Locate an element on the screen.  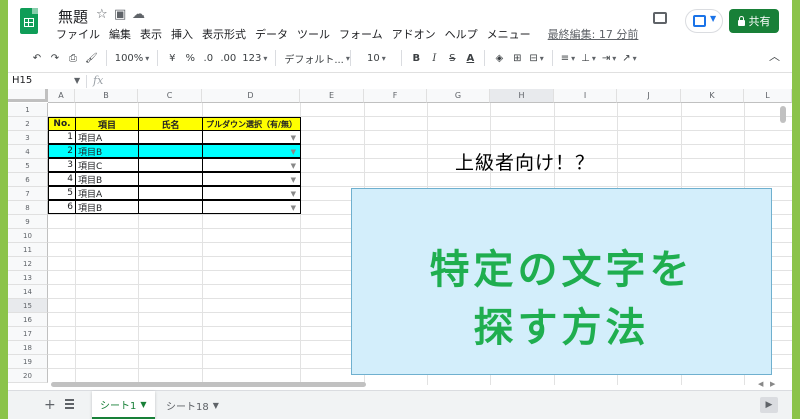
add-sheet-icon: + is located at coordinates (50, 405).